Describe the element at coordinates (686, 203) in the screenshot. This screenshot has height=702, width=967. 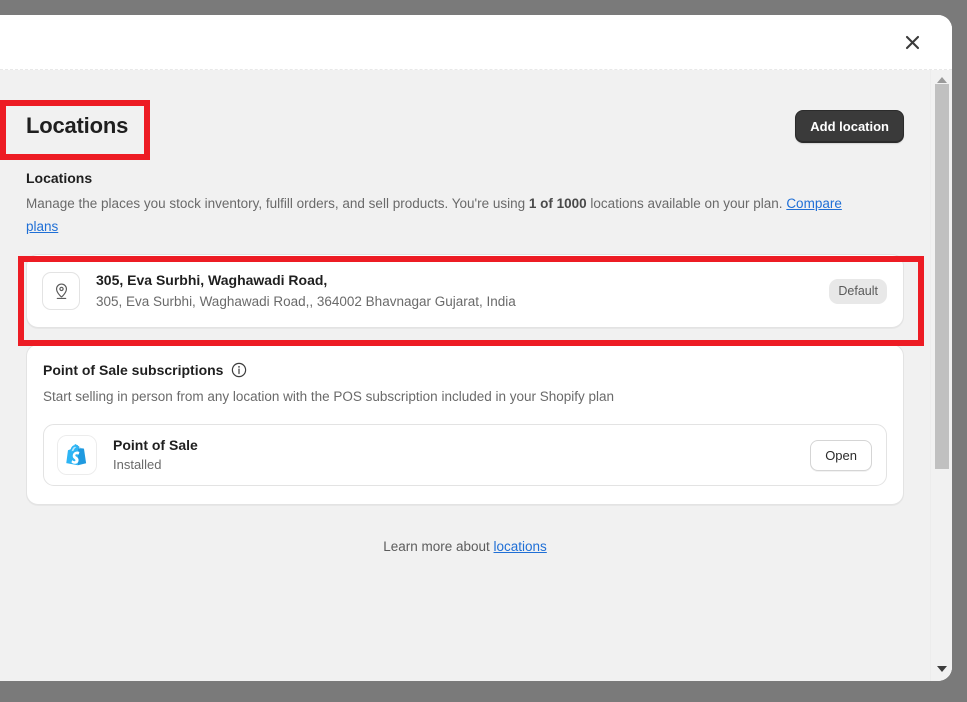
I see `description-part-2: locations available on your plan.` at that location.